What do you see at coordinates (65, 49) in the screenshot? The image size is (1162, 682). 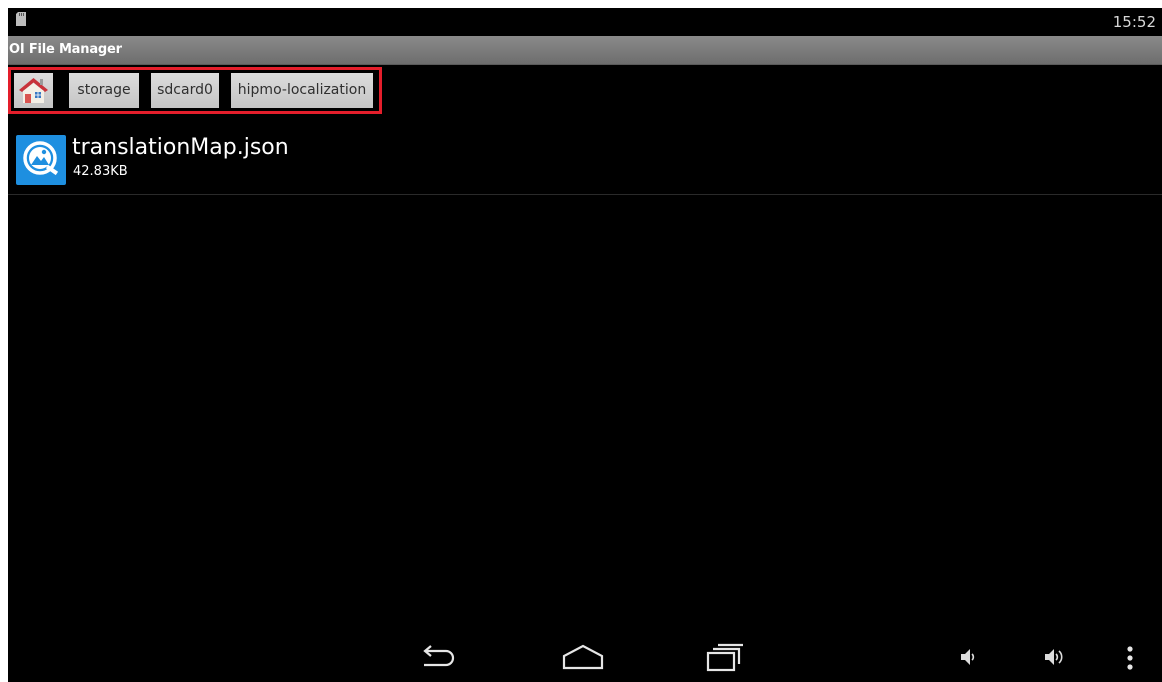 I see `app-title: OI File Manager` at bounding box center [65, 49].